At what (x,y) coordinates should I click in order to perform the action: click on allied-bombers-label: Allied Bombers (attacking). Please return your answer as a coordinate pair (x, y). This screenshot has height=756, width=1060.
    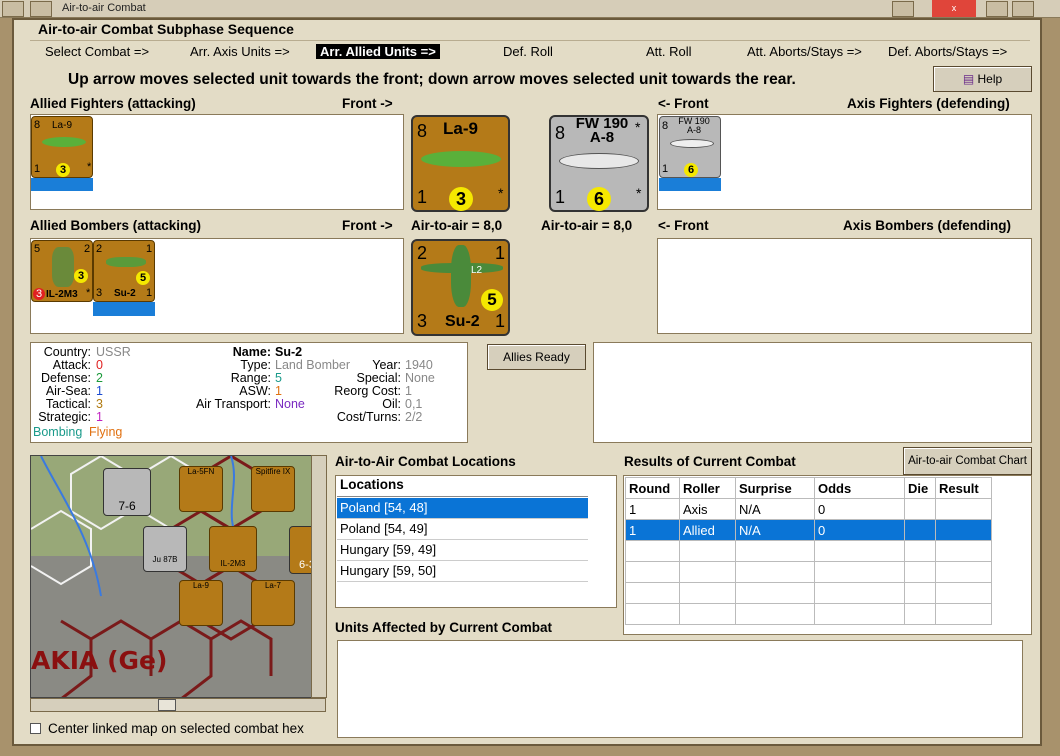
    Looking at the image, I should click on (116, 225).